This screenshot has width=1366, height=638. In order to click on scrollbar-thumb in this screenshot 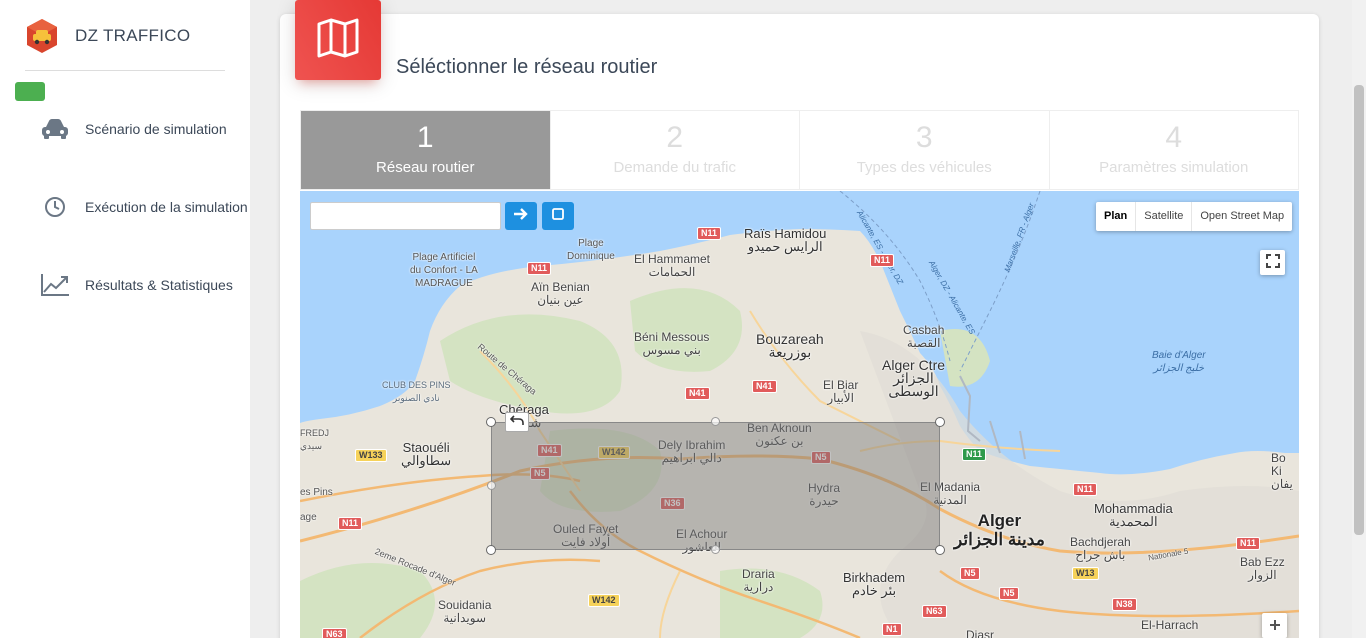, I will do `click(1359, 310)`.